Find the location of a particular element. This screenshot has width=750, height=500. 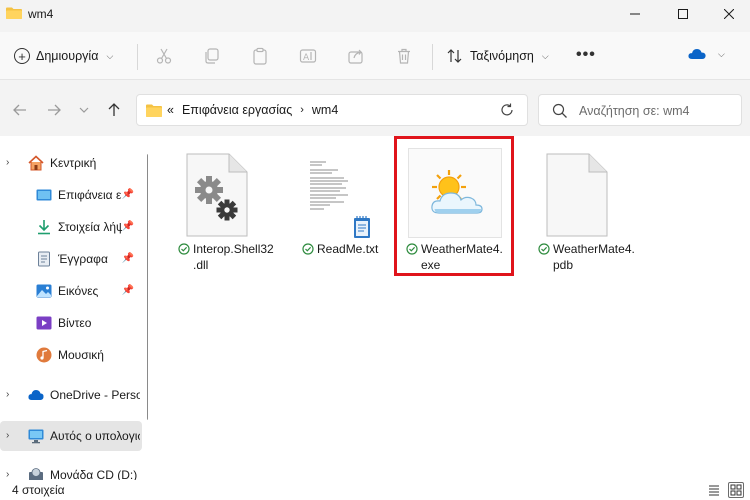

details-view-button is located at coordinates (714, 490).